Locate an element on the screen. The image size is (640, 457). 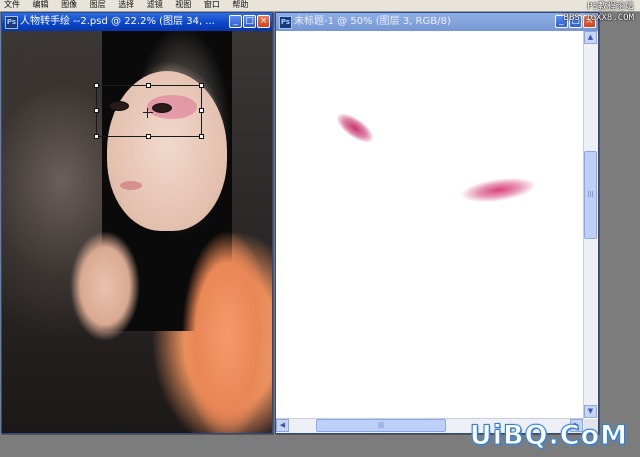
close-button: × is located at coordinates (263, 21).